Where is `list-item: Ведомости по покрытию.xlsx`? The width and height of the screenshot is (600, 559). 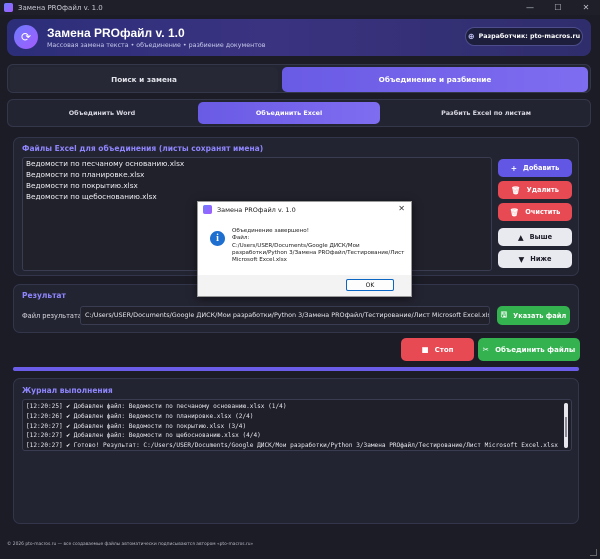 list-item: Ведомости по покрытию.xlsx is located at coordinates (257, 185).